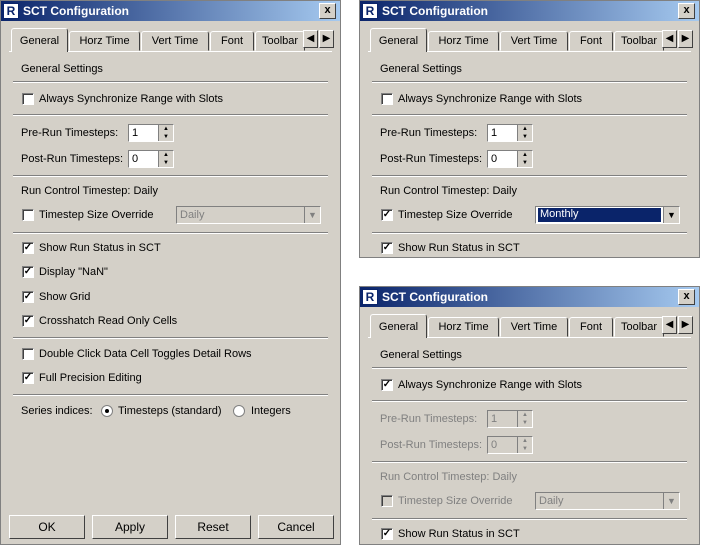 The image size is (701, 545). I want to click on timestep-override-checkbox: ✓, so click(387, 215).